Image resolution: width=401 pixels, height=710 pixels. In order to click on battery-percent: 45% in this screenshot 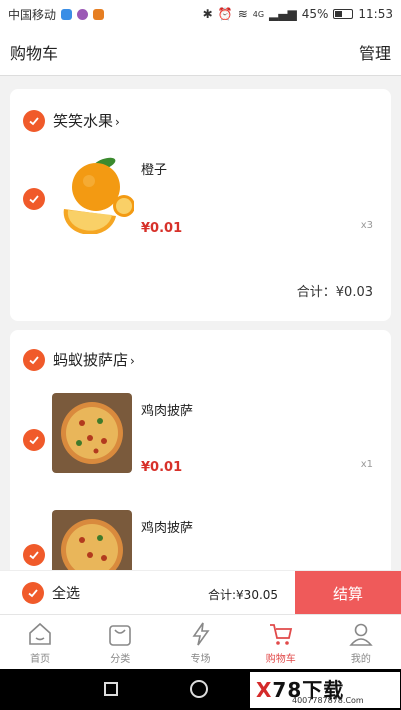, I will do `click(315, 14)`.